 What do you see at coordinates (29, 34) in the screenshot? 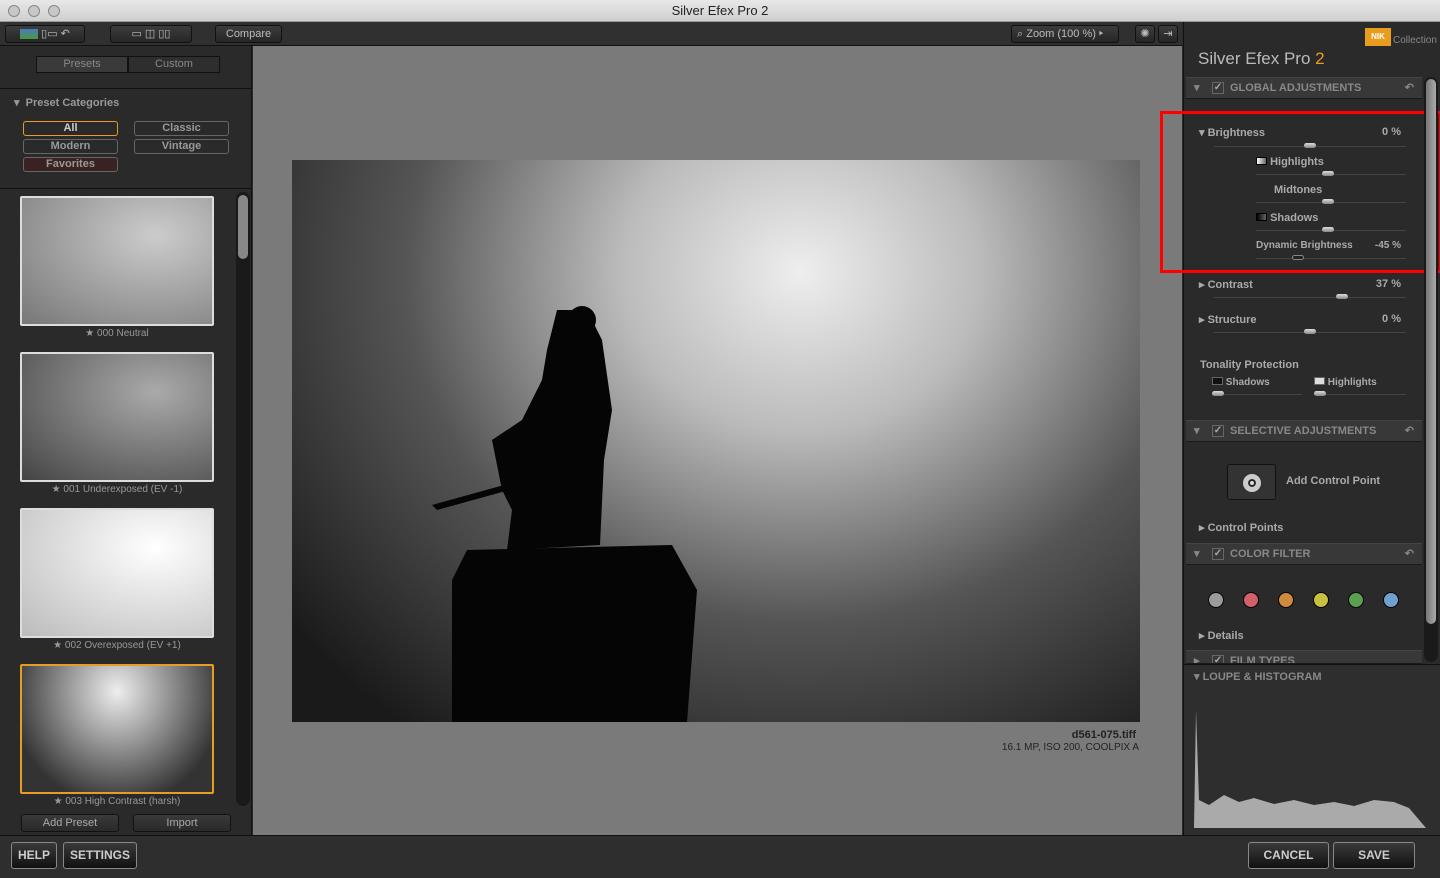
I see `image-icon` at bounding box center [29, 34].